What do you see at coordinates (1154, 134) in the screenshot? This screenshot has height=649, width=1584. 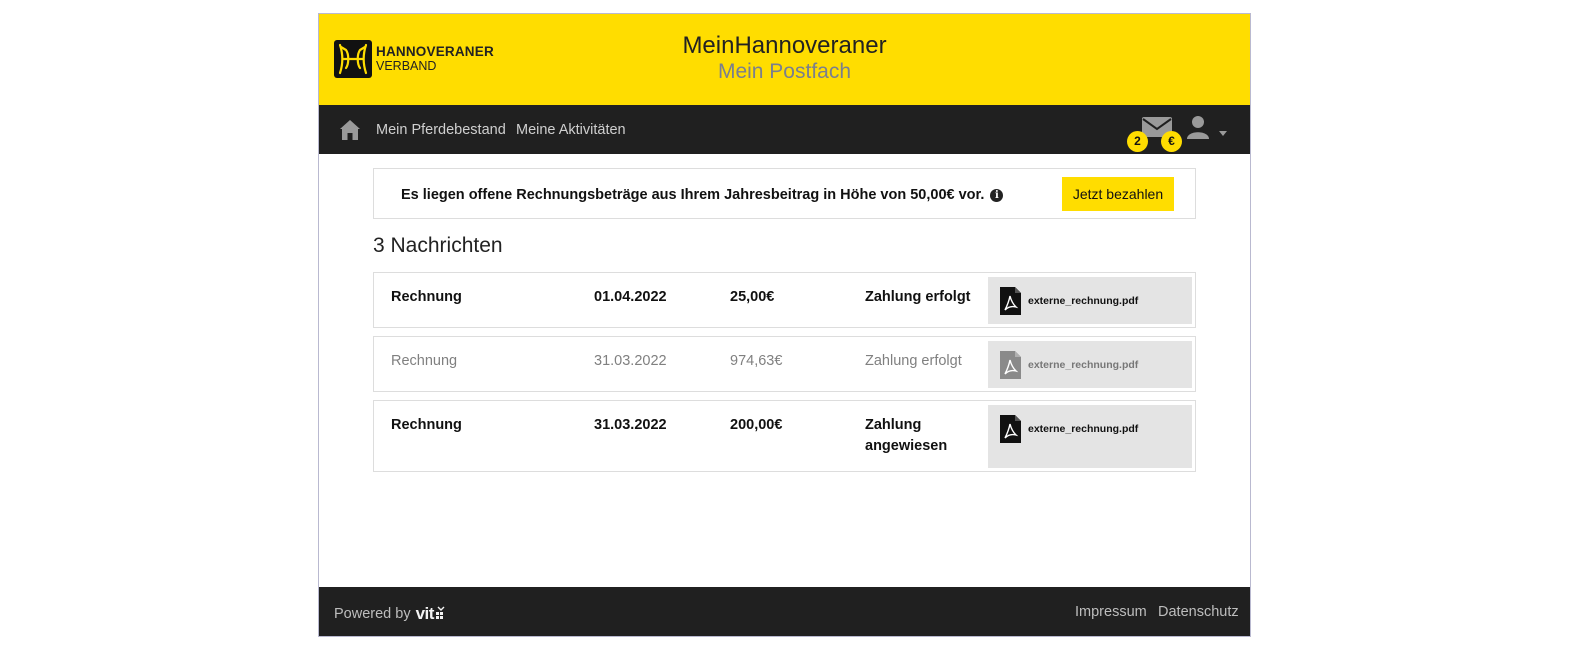 I see `mailbox-button: 2 €` at bounding box center [1154, 134].